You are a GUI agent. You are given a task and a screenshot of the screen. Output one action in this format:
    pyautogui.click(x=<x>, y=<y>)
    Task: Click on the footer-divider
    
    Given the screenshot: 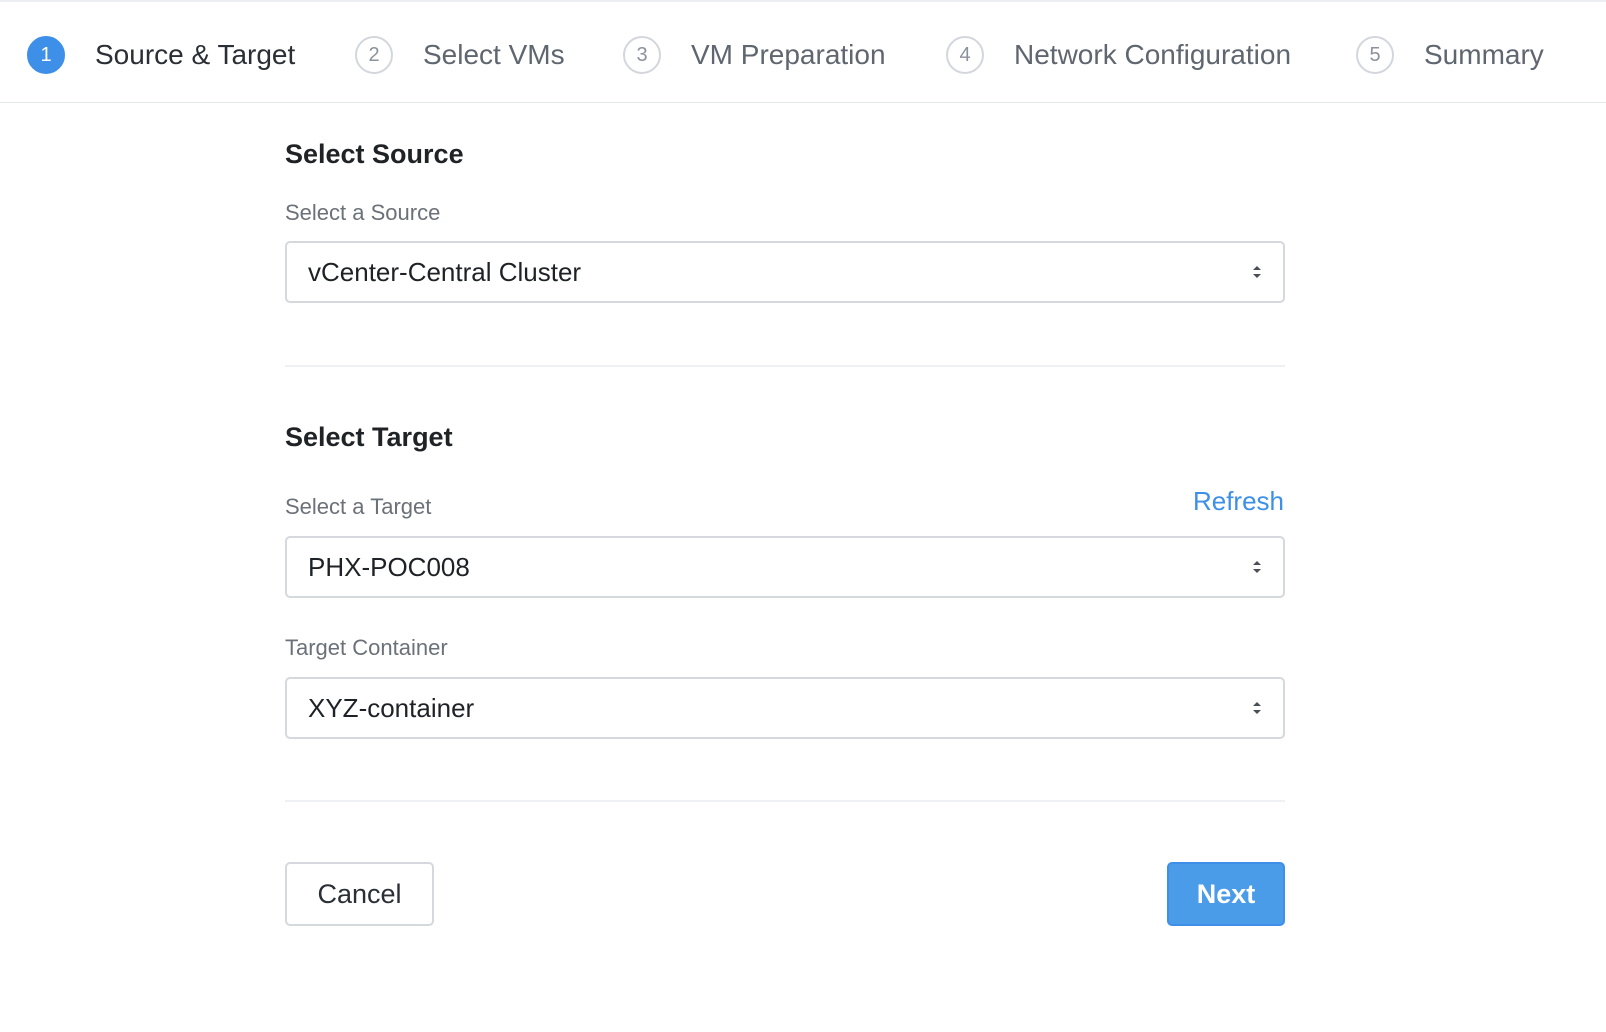 What is the action you would take?
    pyautogui.click(x=785, y=801)
    